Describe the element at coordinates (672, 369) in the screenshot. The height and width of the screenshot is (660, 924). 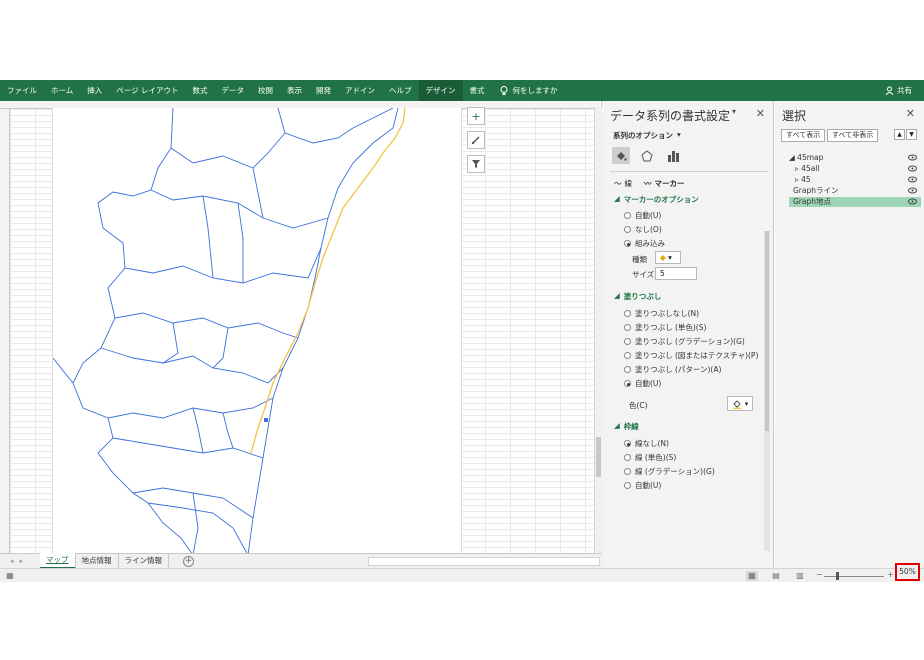
I see `fill-pattern-radio: 塗りつぶし (パターン)(A)` at that location.